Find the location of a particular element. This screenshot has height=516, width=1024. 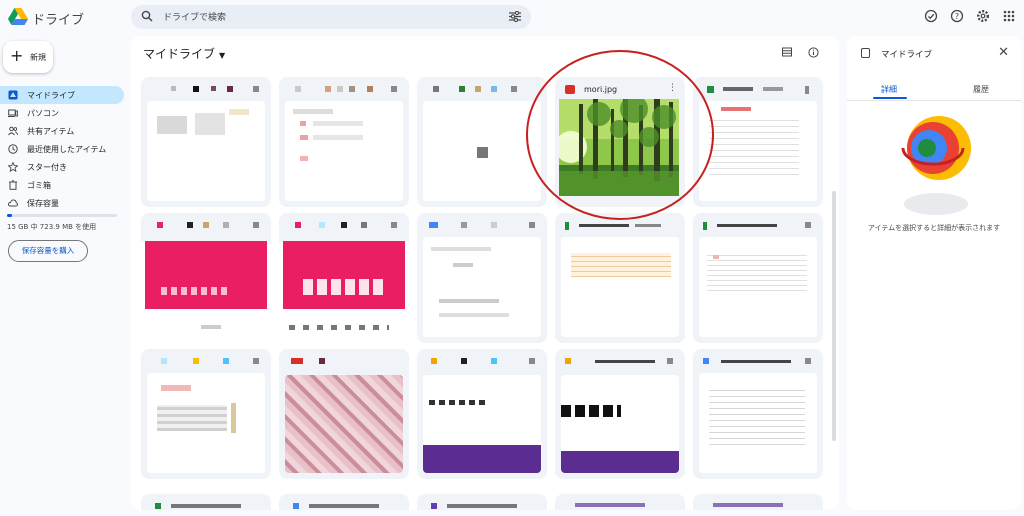

sidebar-item-starred: スター付き is located at coordinates (62, 167).